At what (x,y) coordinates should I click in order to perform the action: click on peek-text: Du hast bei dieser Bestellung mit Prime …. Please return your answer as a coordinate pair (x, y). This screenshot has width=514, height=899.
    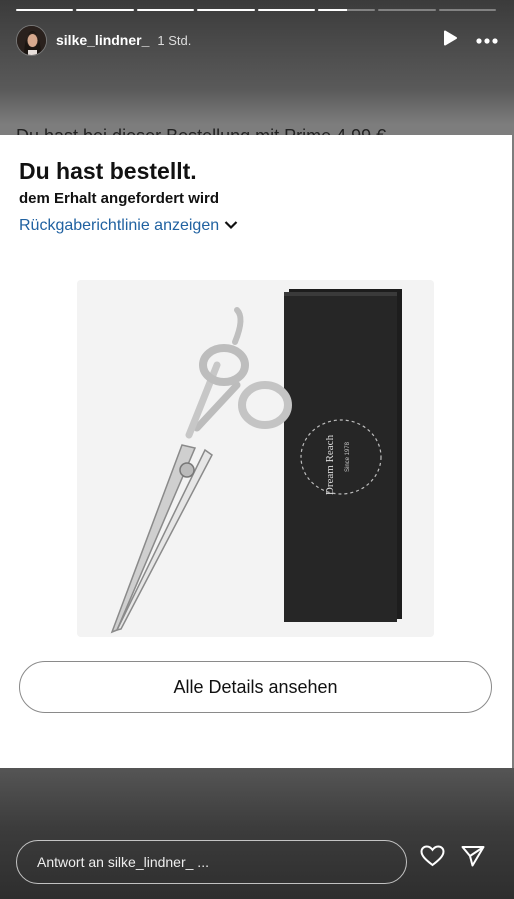
    Looking at the image, I should click on (257, 130).